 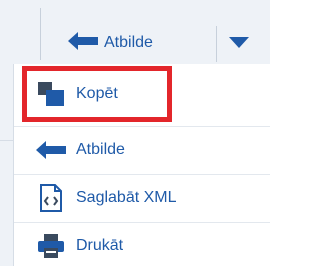 What do you see at coordinates (51, 246) in the screenshot?
I see `printer-icon` at bounding box center [51, 246].